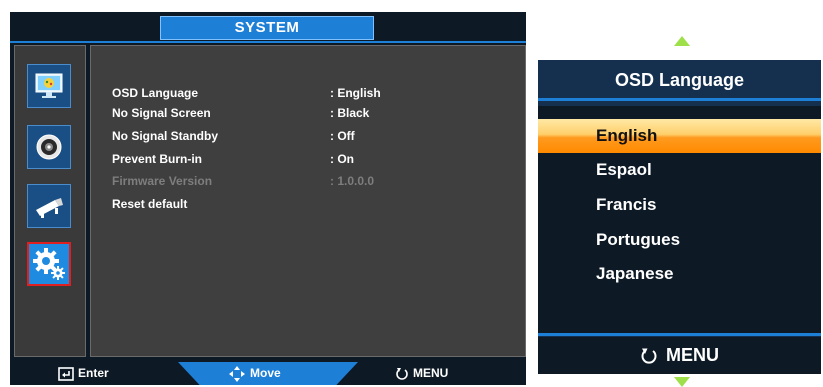 The image size is (823, 387). Describe the element at coordinates (355, 93) in the screenshot. I see `row-value: : English` at that location.